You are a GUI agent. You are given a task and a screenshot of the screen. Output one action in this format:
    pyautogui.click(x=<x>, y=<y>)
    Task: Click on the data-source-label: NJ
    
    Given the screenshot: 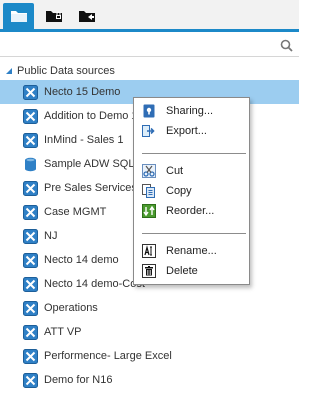 What is the action you would take?
    pyautogui.click(x=51, y=236)
    